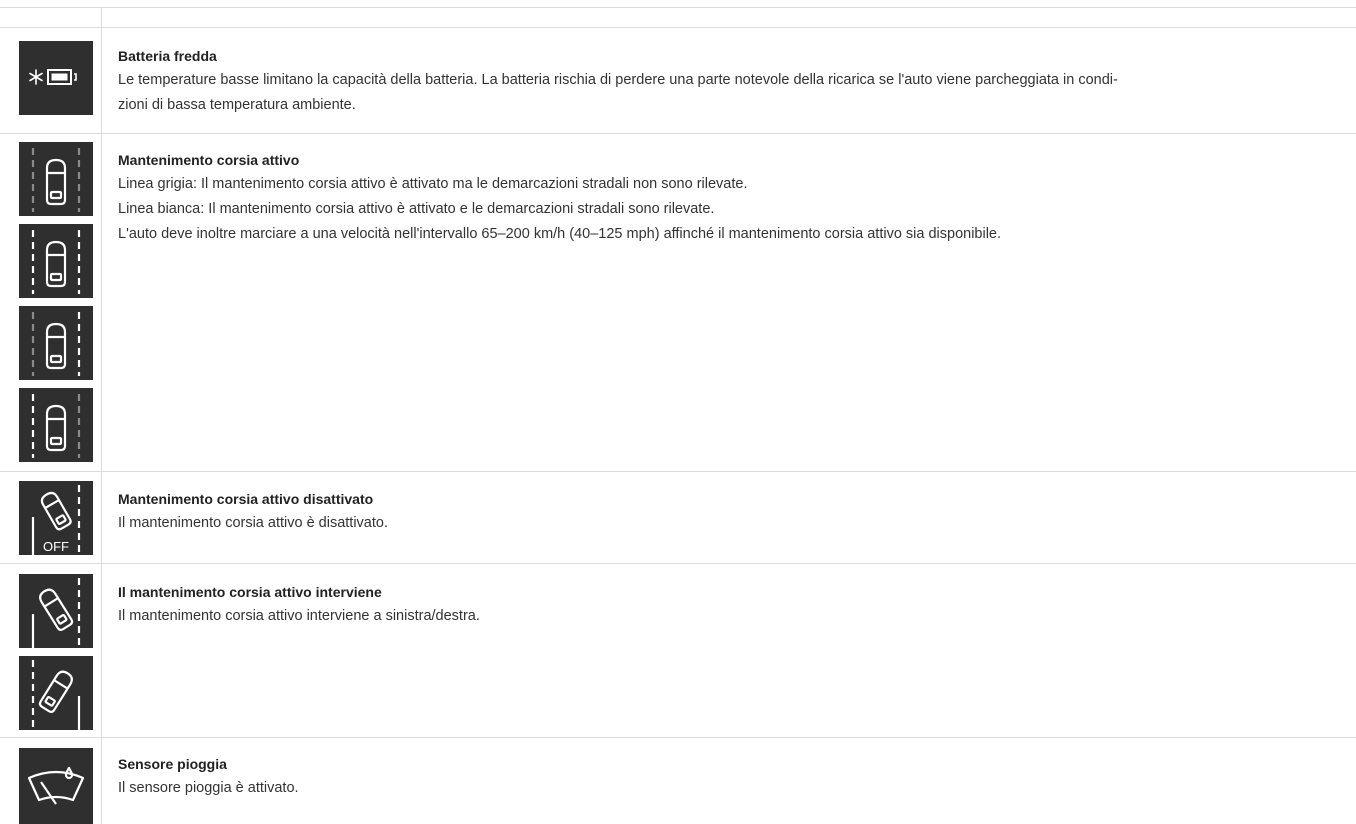 The height and width of the screenshot is (824, 1356). I want to click on row-title: Mantenimento corsia attivo, so click(209, 160).